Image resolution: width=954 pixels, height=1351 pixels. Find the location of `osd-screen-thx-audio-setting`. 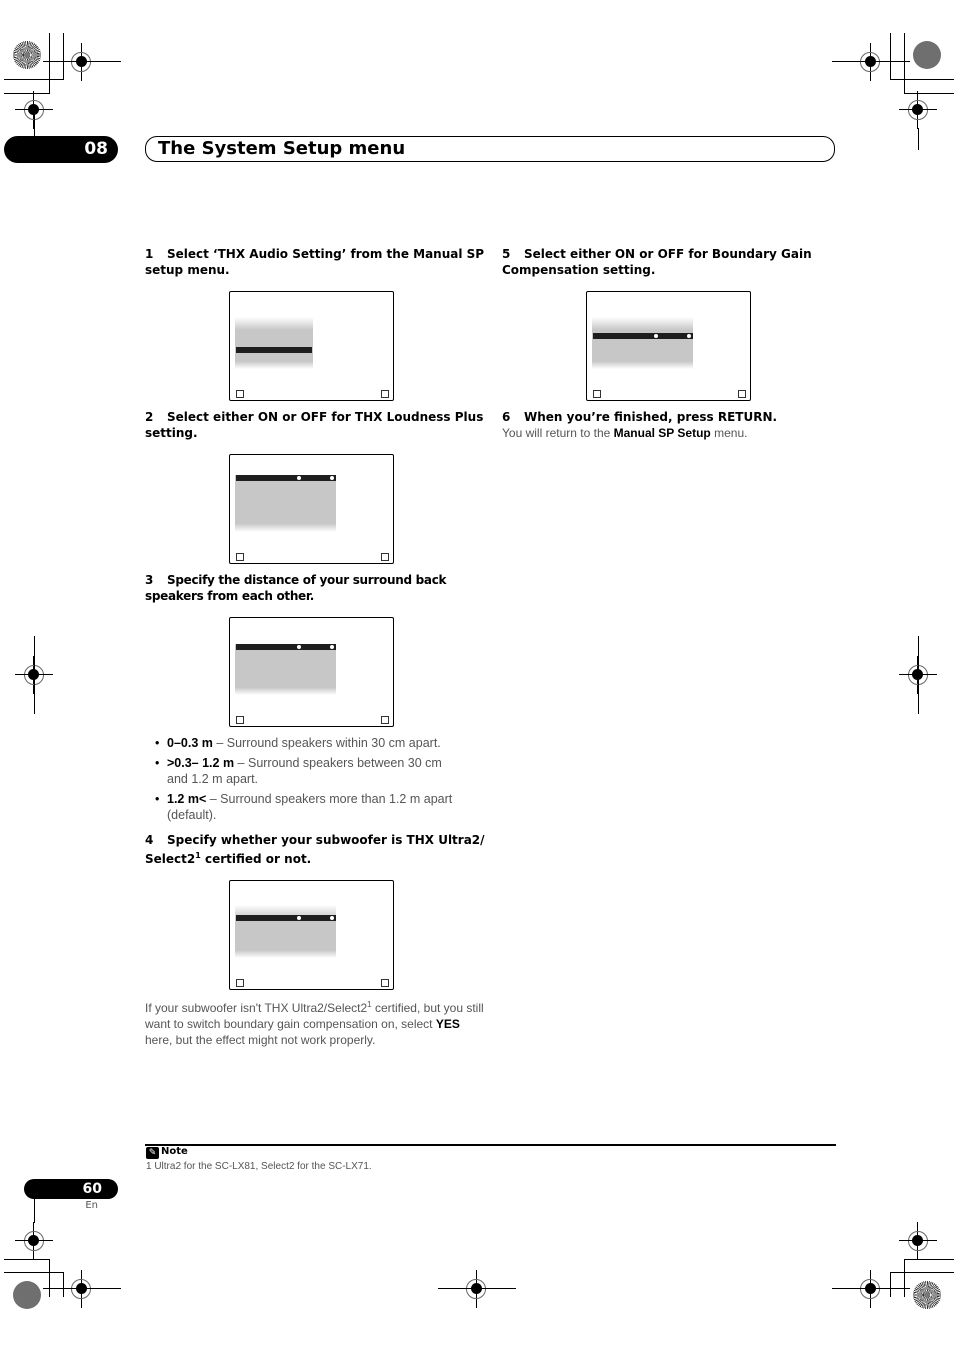

osd-screen-thx-audio-setting is located at coordinates (311, 346).